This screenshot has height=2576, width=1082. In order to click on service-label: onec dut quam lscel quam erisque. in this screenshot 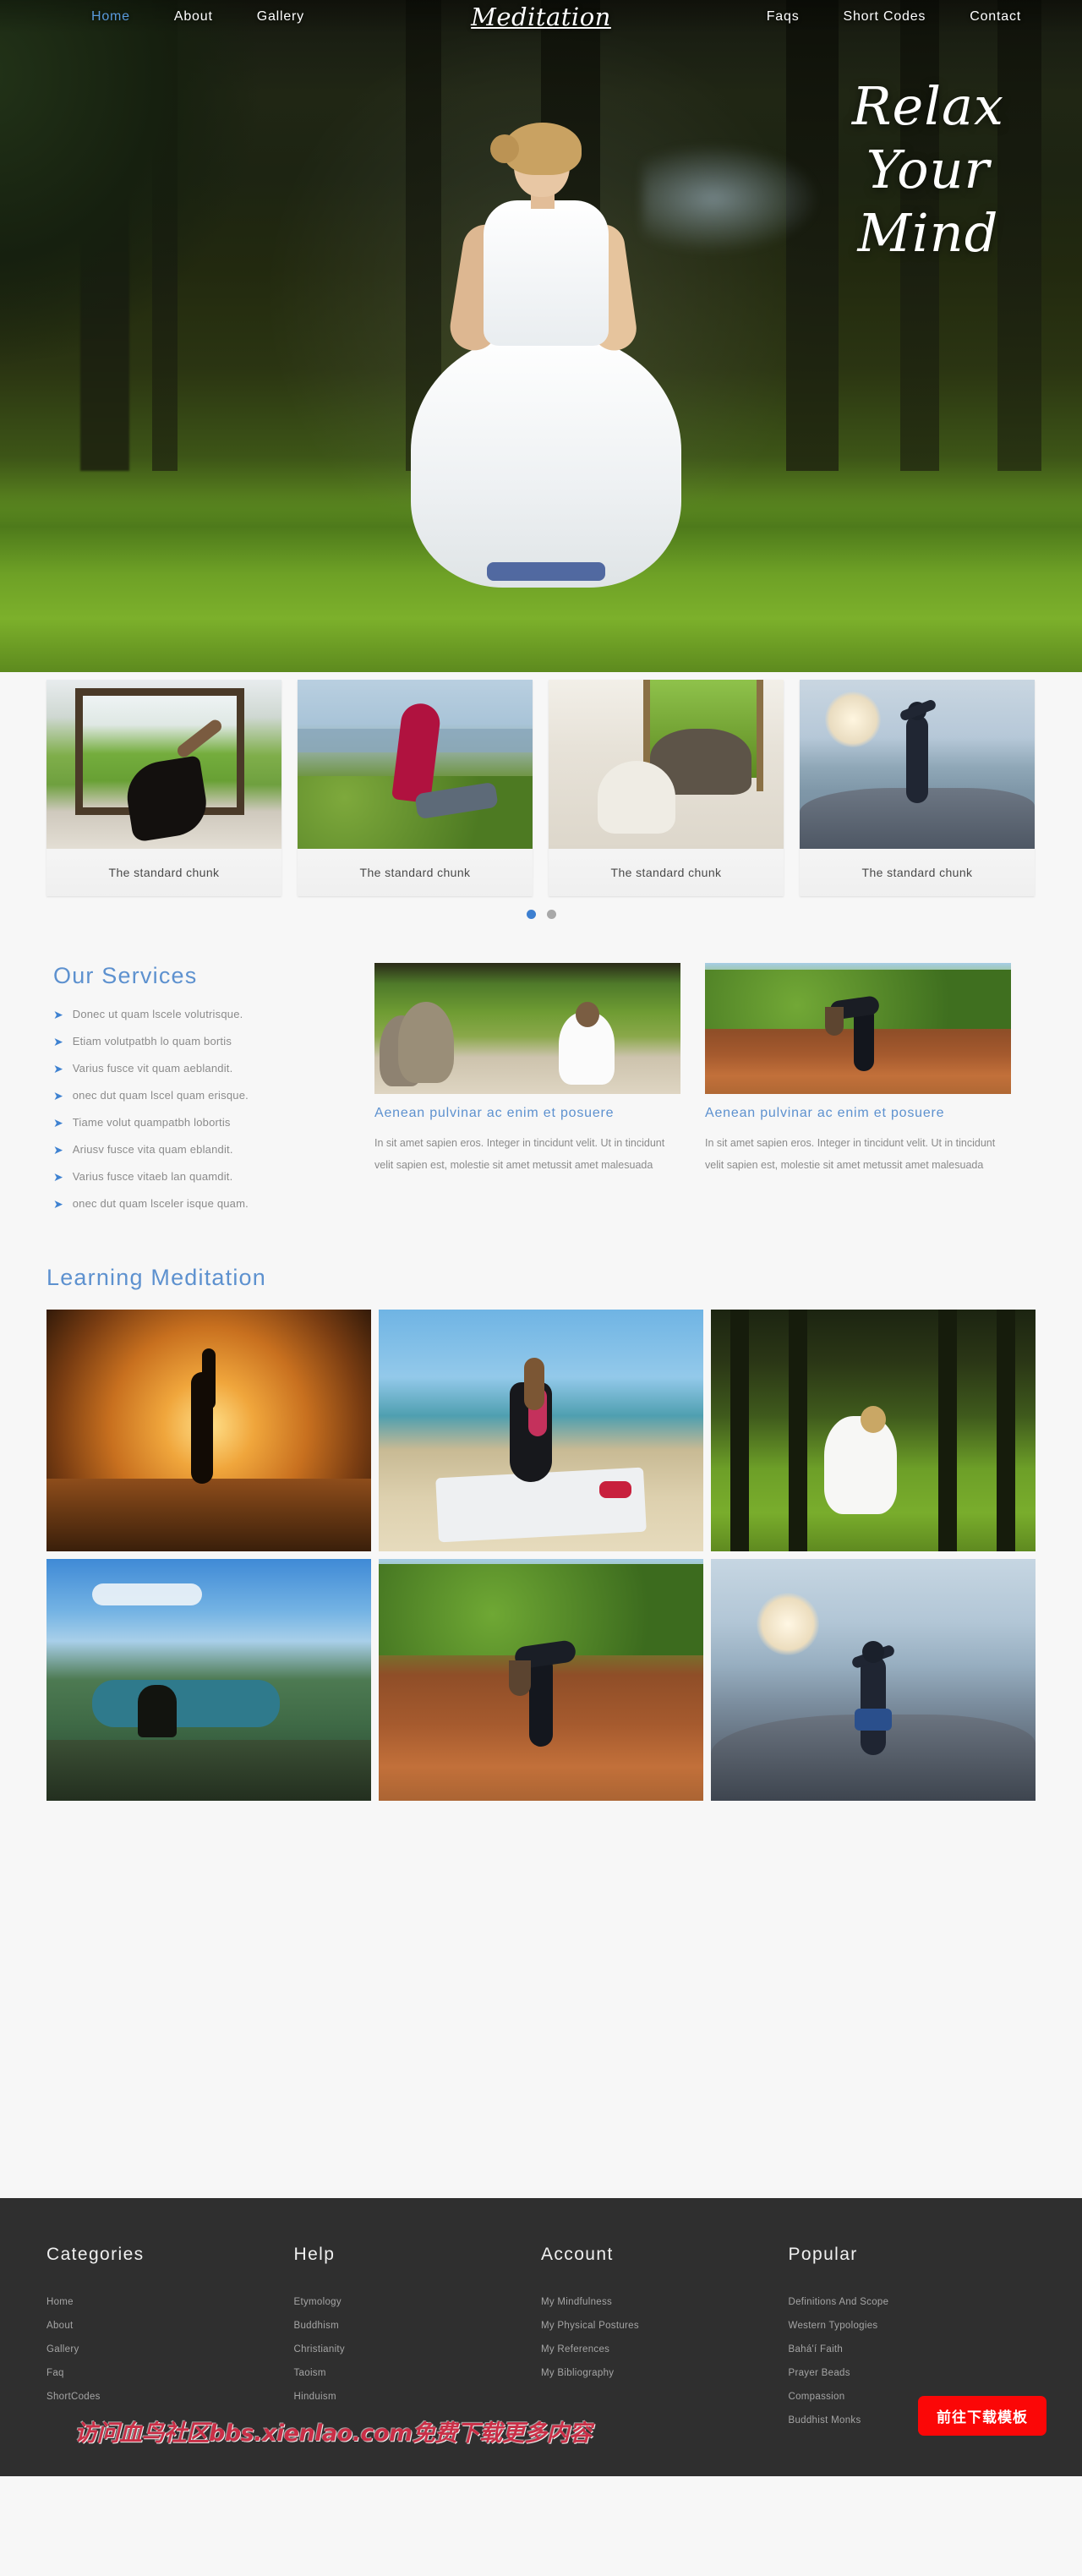, I will do `click(160, 1095)`.